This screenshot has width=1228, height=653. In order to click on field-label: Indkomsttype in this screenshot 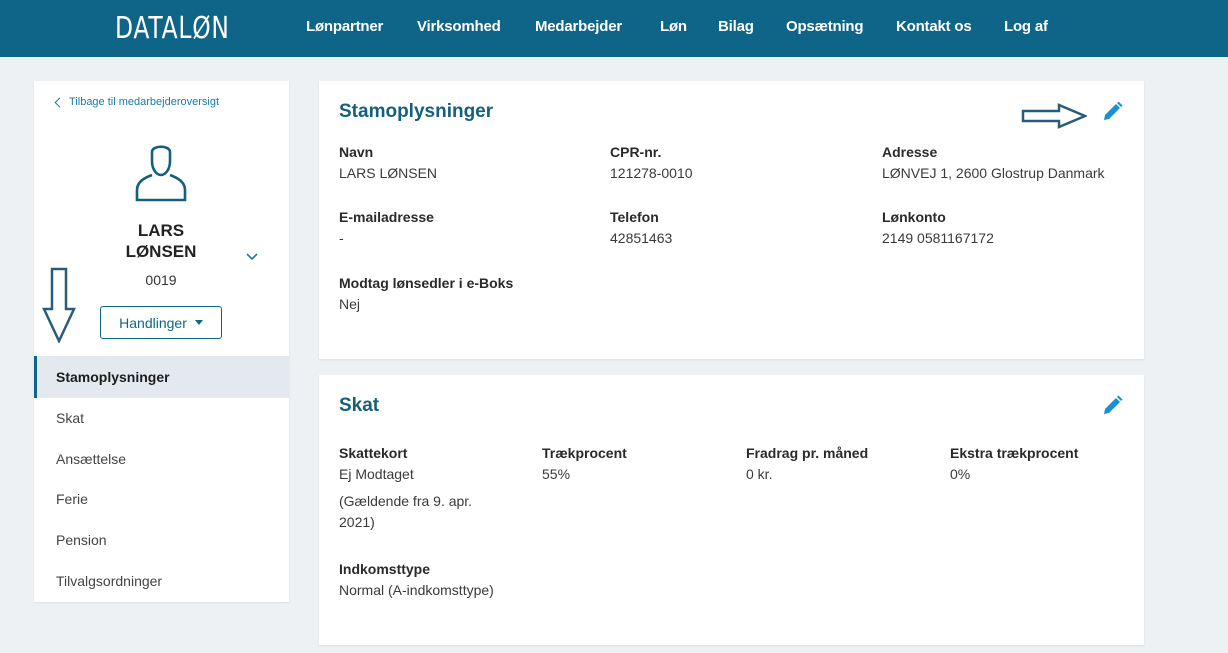, I will do `click(385, 569)`.